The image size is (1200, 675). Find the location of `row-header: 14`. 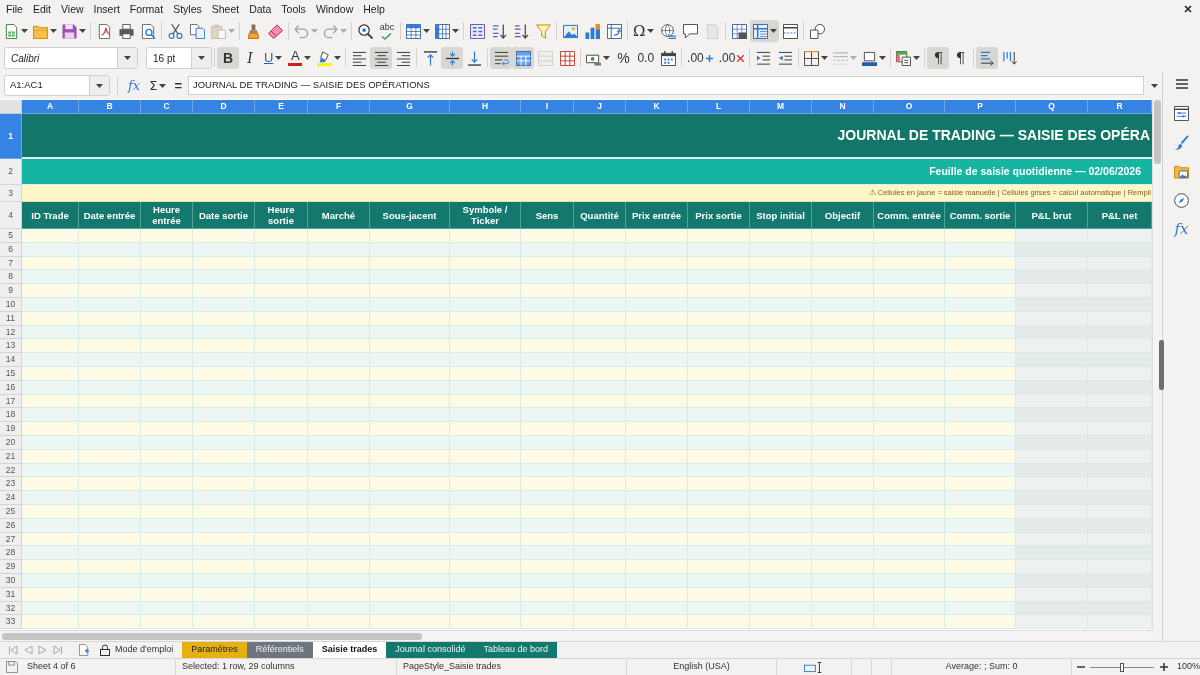

row-header: 14 is located at coordinates (11, 360).